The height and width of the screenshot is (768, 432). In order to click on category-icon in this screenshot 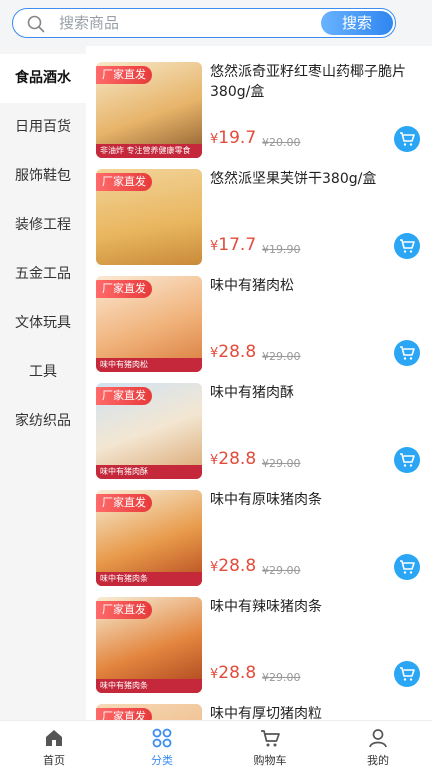, I will do `click(162, 738)`.